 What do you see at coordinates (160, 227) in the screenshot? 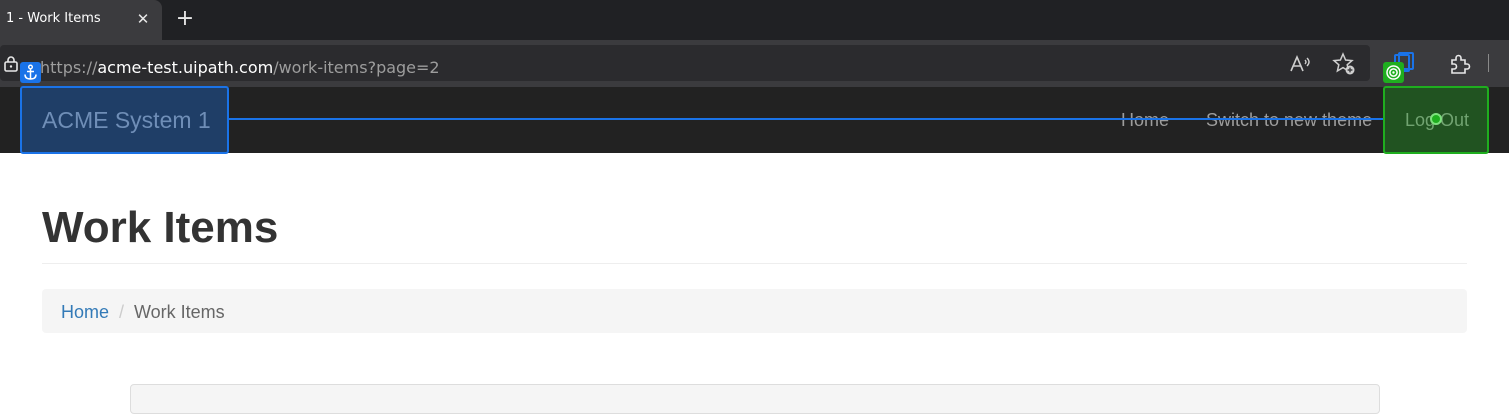
I see `page-title: Work Items` at bounding box center [160, 227].